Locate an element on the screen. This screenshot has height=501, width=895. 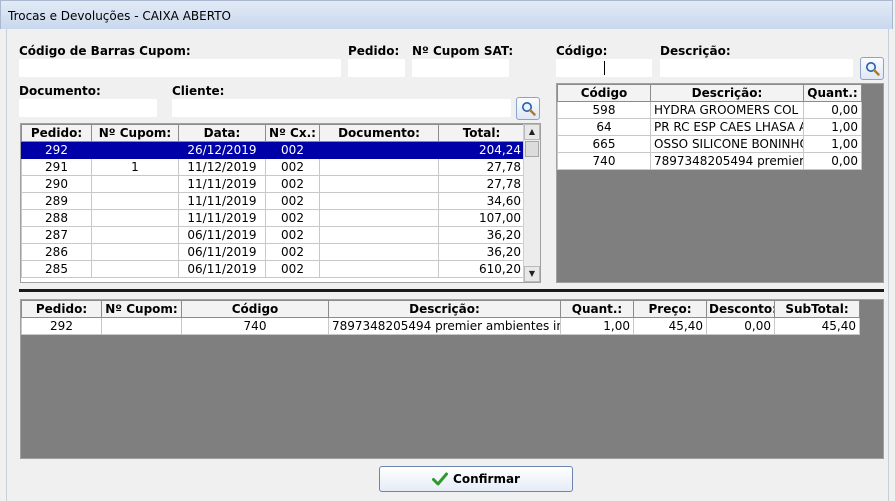
col-data: Data: is located at coordinates (222, 133).